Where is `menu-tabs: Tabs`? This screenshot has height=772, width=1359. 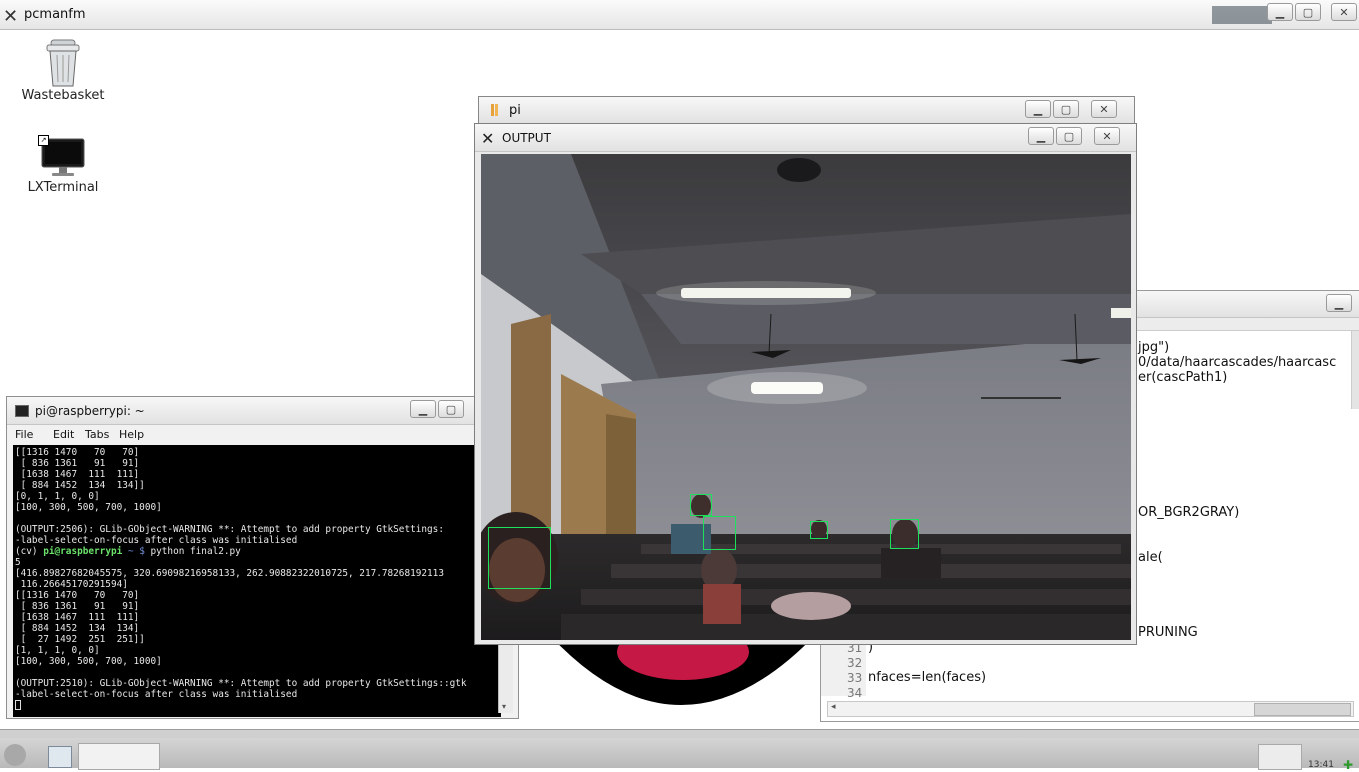
menu-tabs: Tabs is located at coordinates (97, 434).